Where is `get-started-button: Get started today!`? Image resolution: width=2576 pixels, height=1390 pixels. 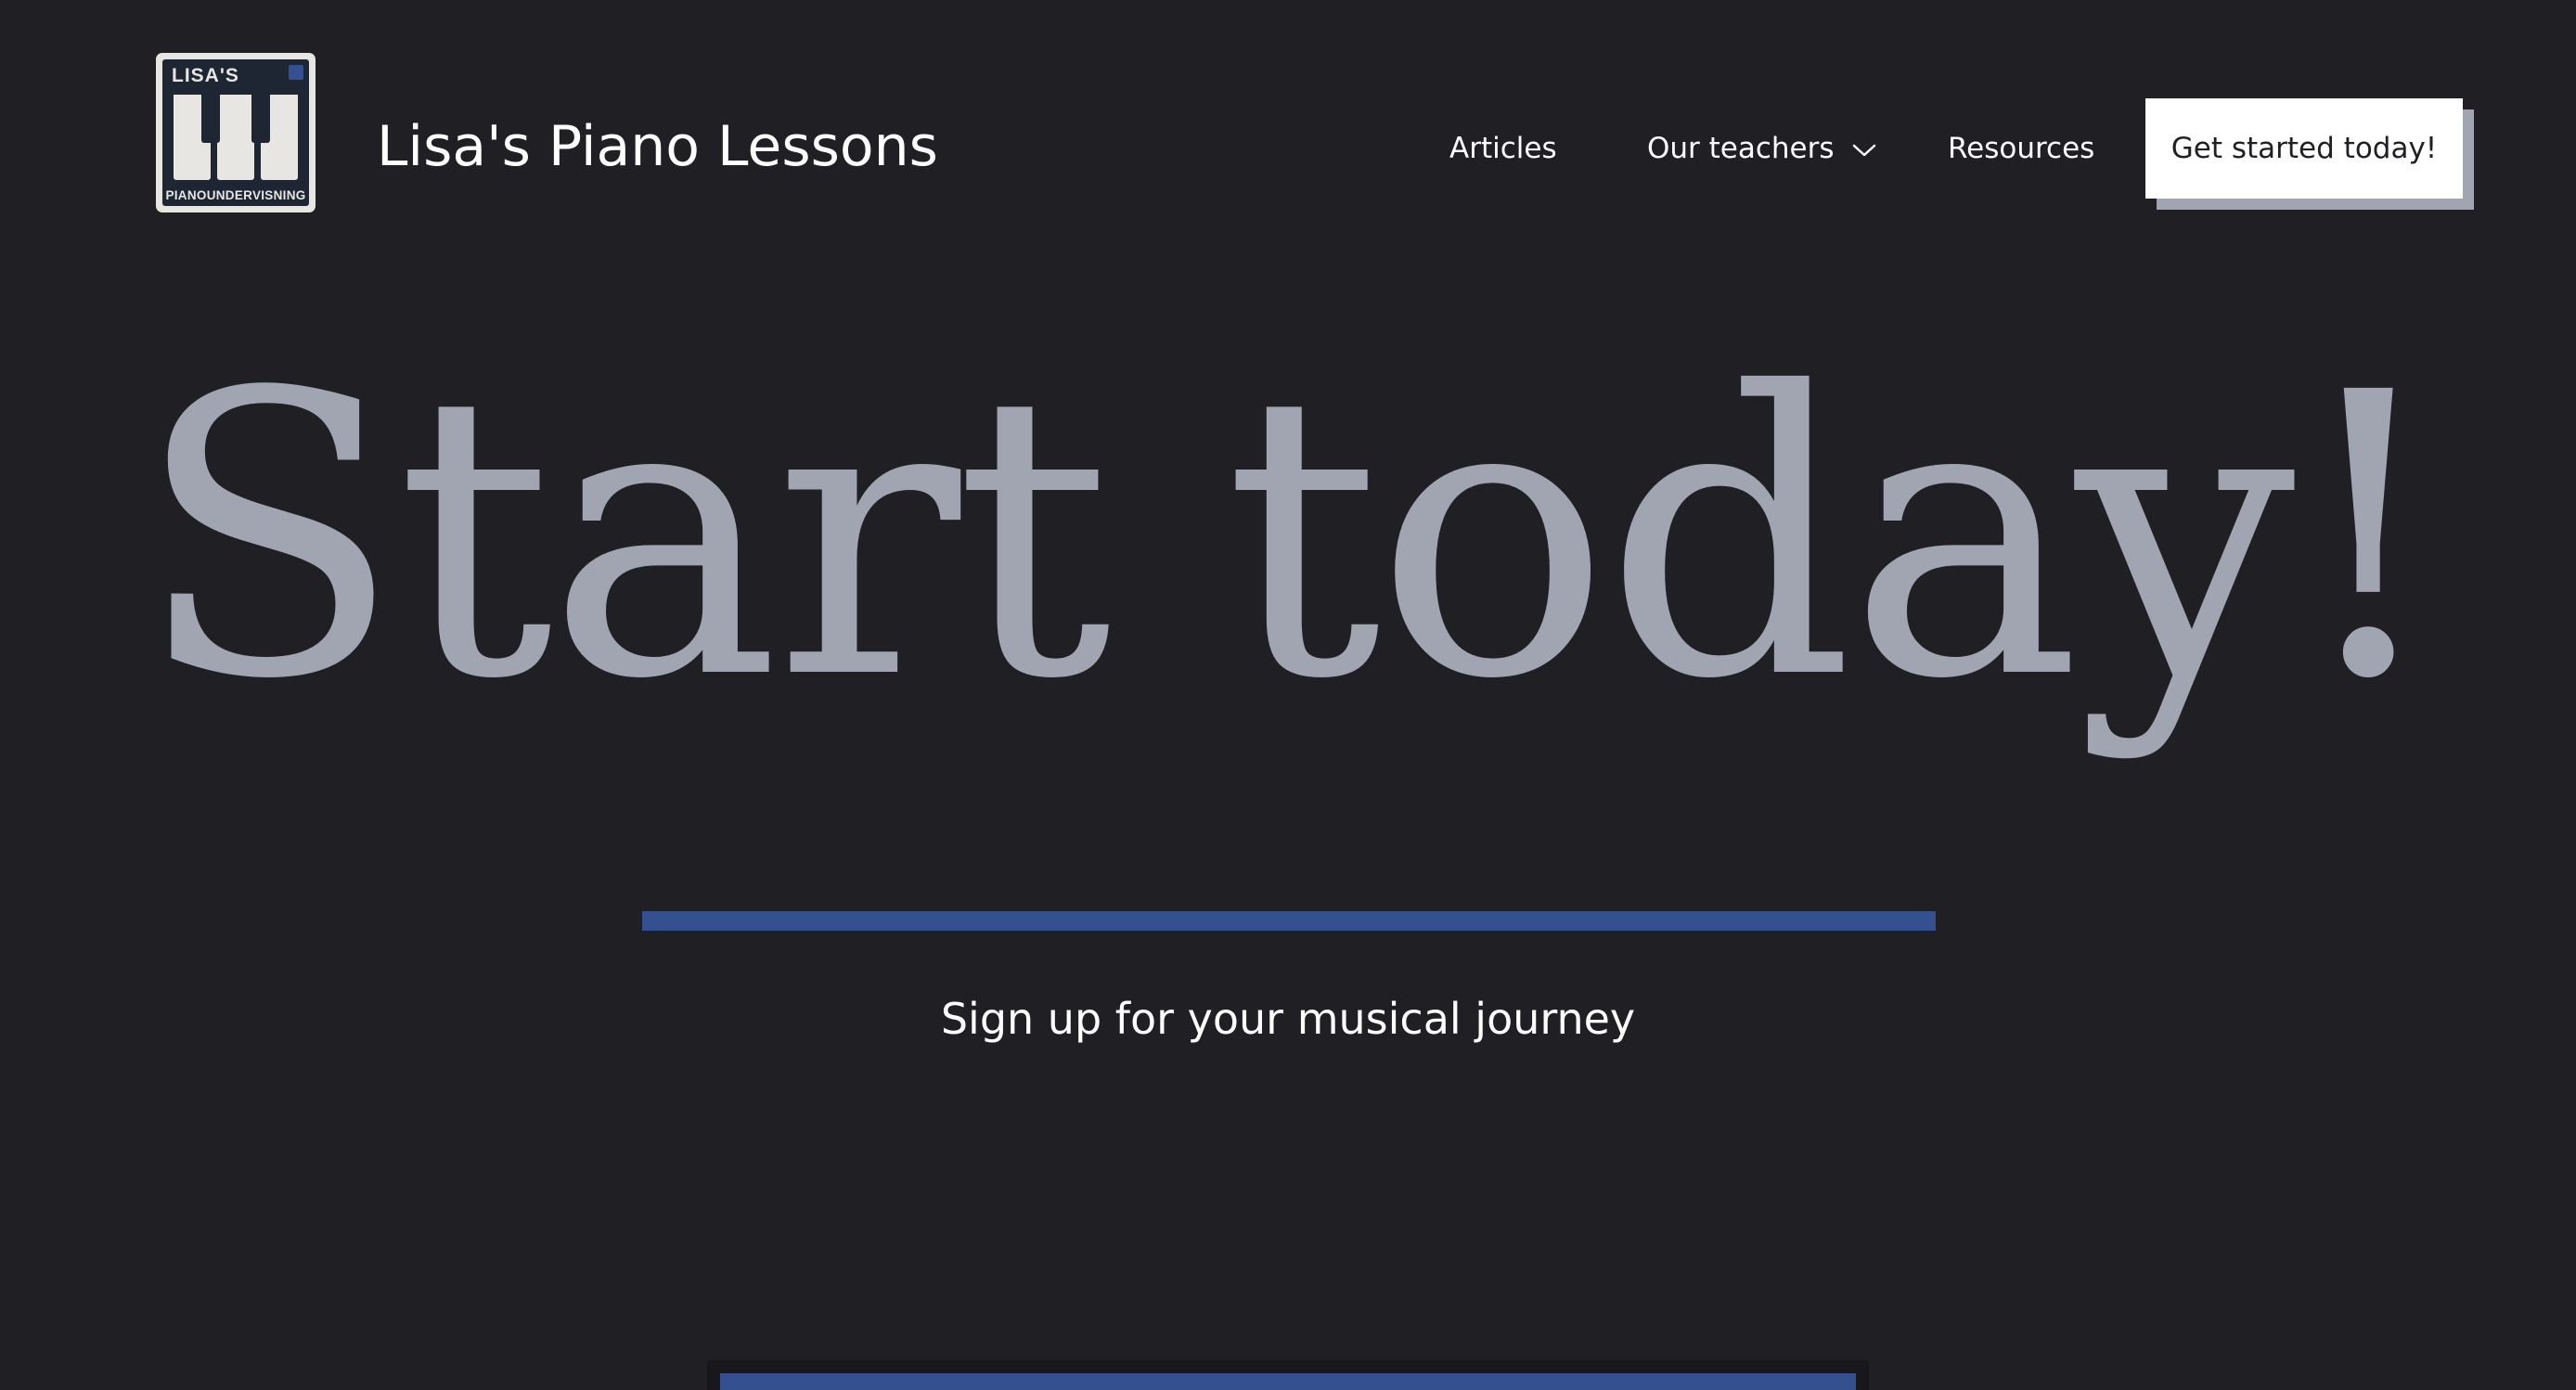 get-started-button: Get started today! is located at coordinates (2304, 148).